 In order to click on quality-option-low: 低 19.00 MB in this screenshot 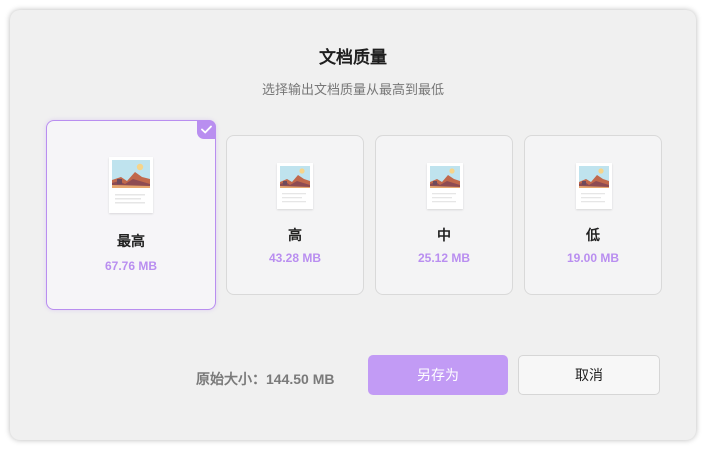, I will do `click(593, 215)`.